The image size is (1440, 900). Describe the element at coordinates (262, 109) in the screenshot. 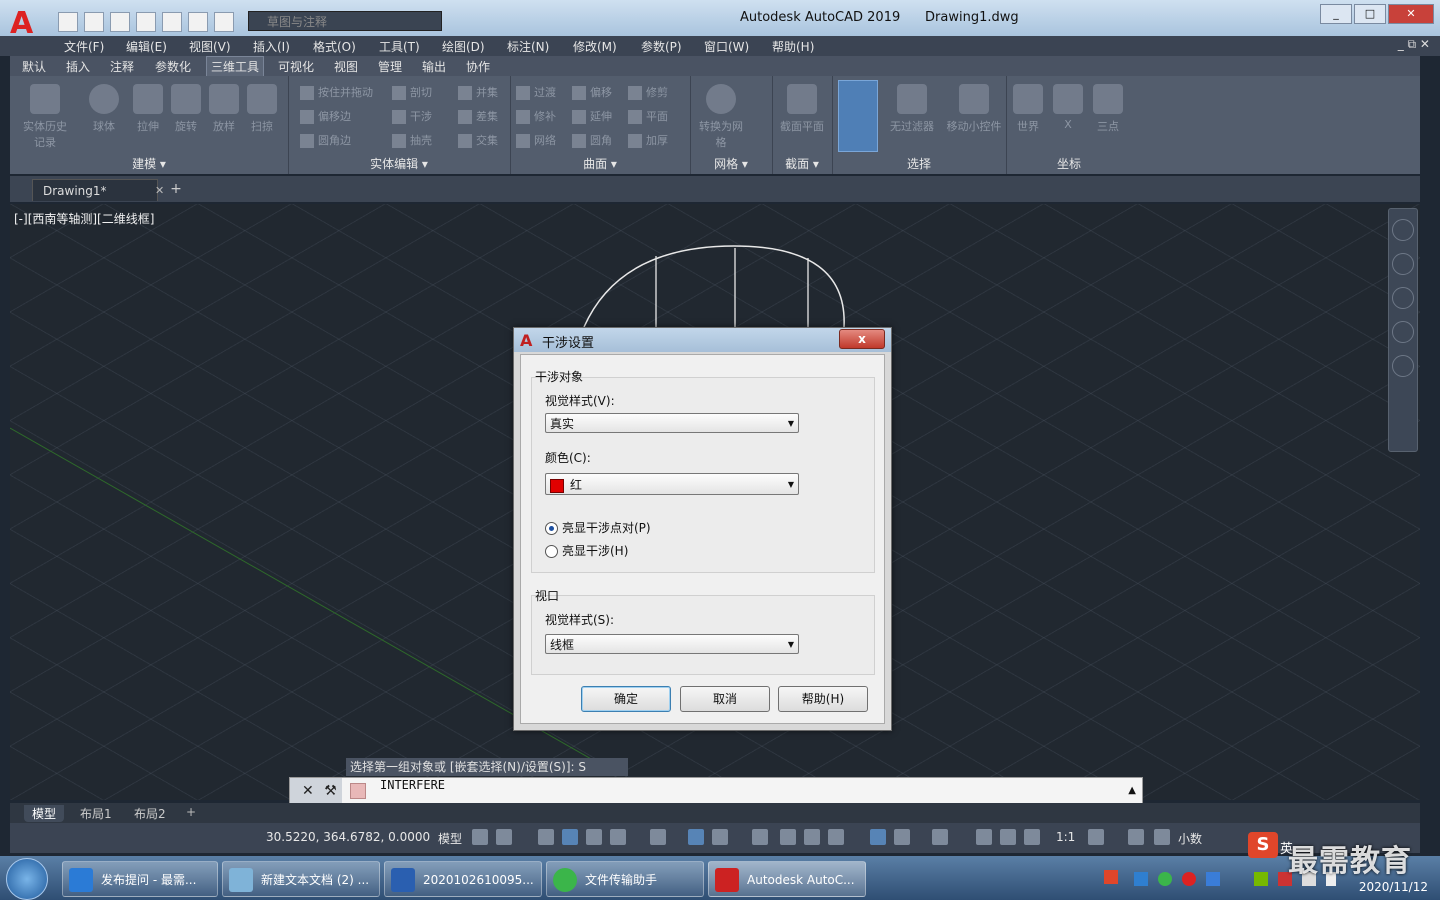

I see `sweep-button: 扫掠` at that location.